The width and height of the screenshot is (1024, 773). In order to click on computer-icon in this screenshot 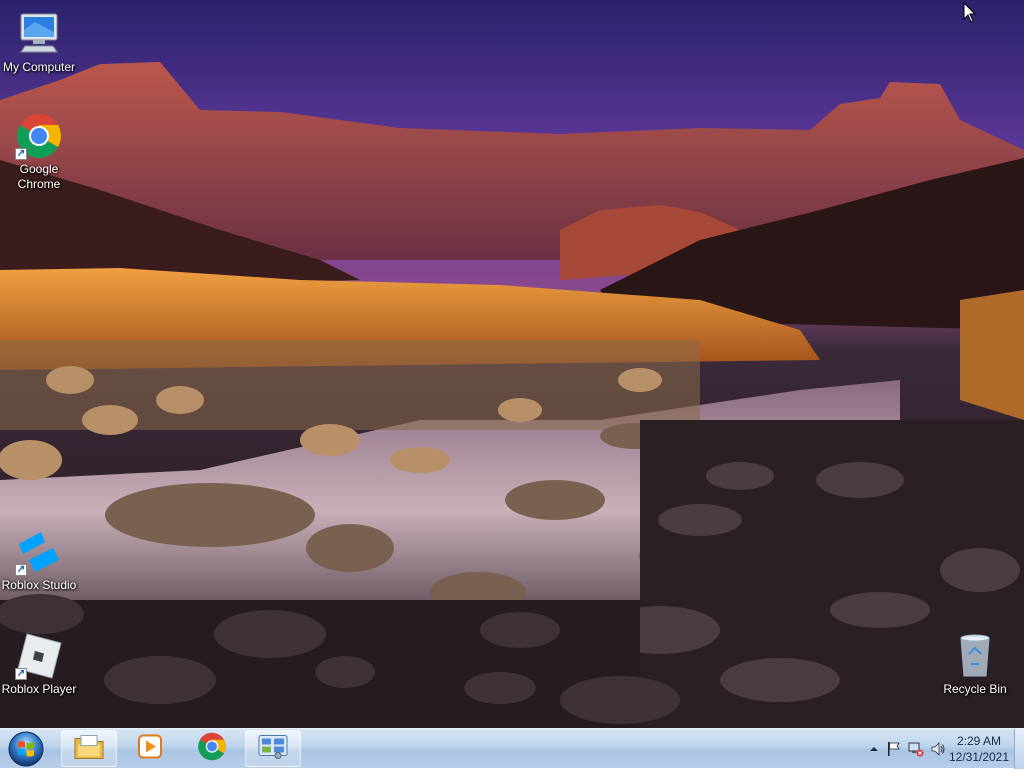, I will do `click(39, 34)`.